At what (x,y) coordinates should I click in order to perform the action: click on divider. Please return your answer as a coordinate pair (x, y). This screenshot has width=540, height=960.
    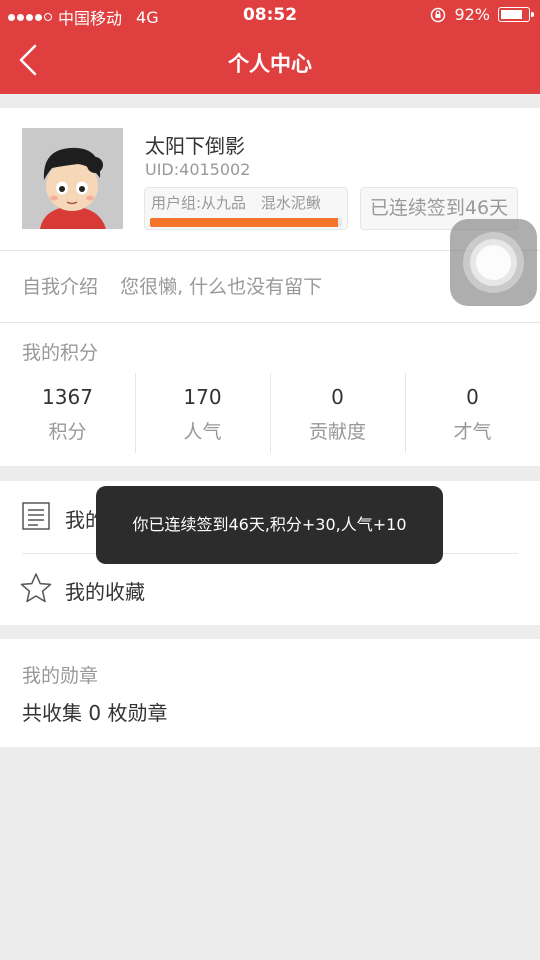
    Looking at the image, I should click on (270, 322).